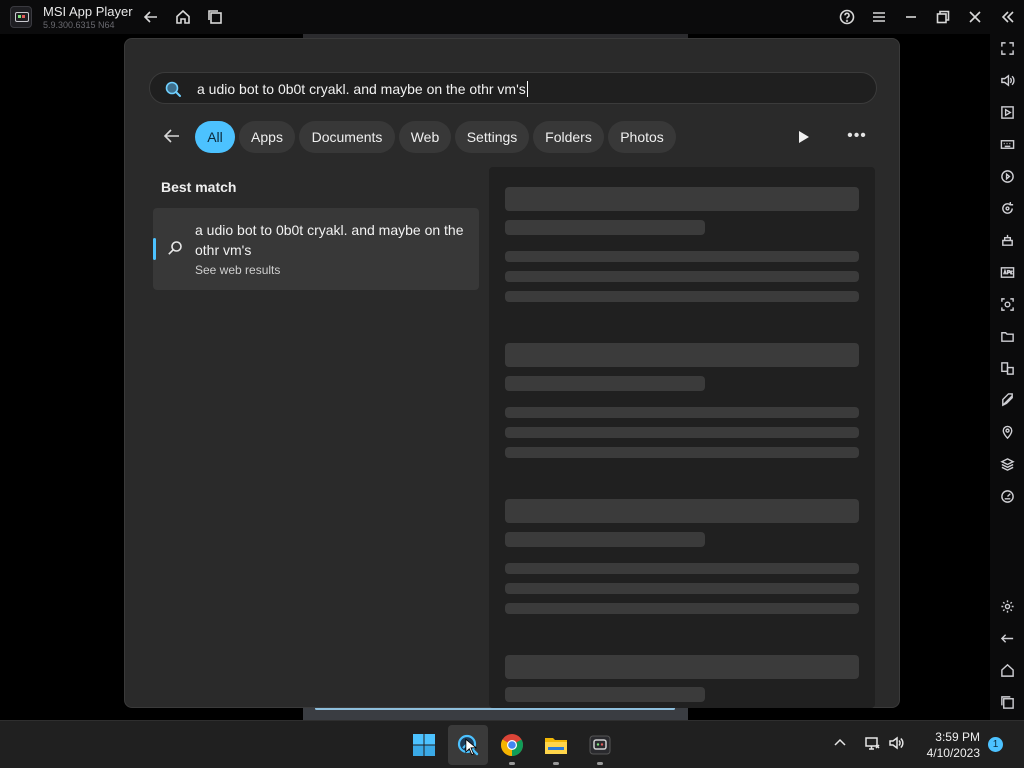 This screenshot has width=1024, height=768. I want to click on play-icon, so click(803, 137).